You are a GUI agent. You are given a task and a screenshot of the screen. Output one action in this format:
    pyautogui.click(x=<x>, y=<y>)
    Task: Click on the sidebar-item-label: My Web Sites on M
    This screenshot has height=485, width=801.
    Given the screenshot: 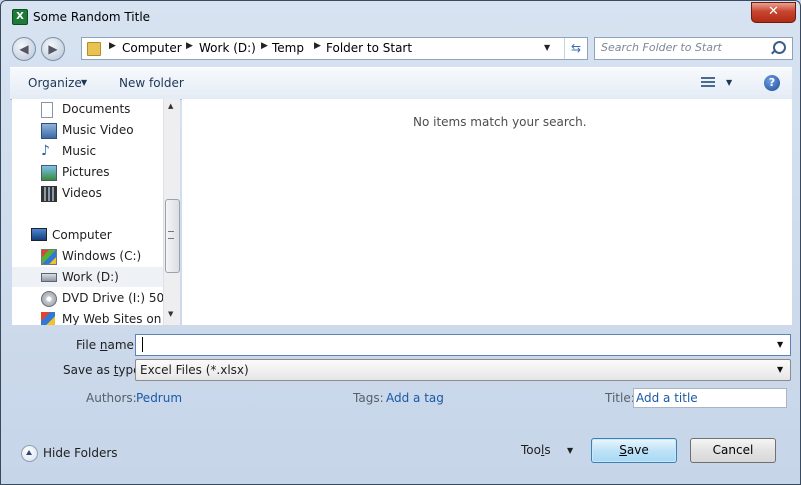 What is the action you would take?
    pyautogui.click(x=119, y=318)
    